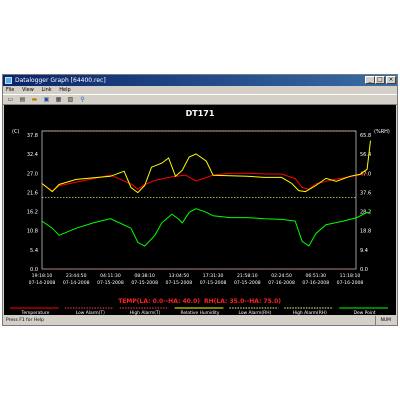 Image resolution: width=400 pixels, height=400 pixels. What do you see at coordinates (204, 182) in the screenshot?
I see `series-line-temperature` at bounding box center [204, 182].